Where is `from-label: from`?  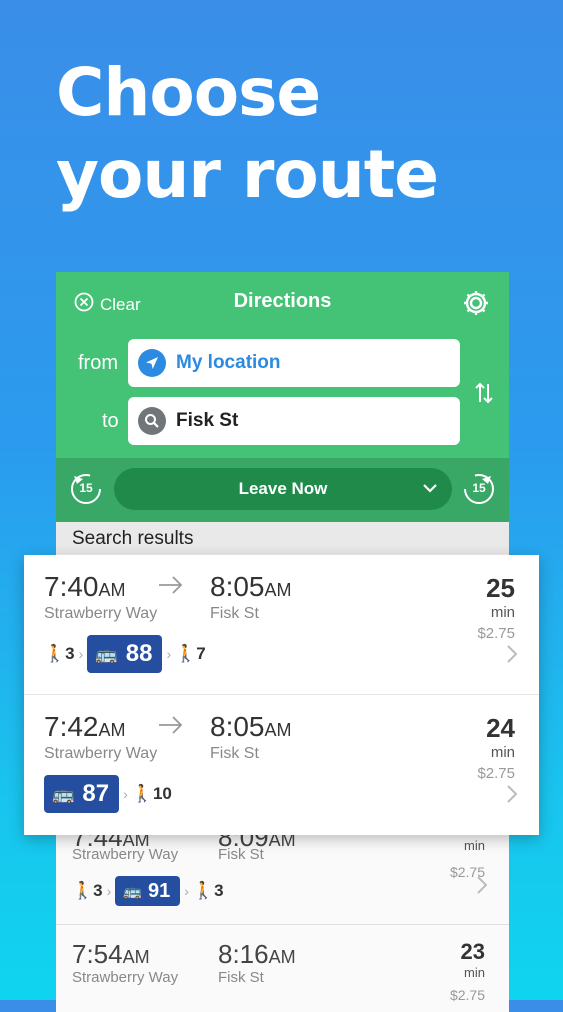 from-label: from is located at coordinates (98, 363).